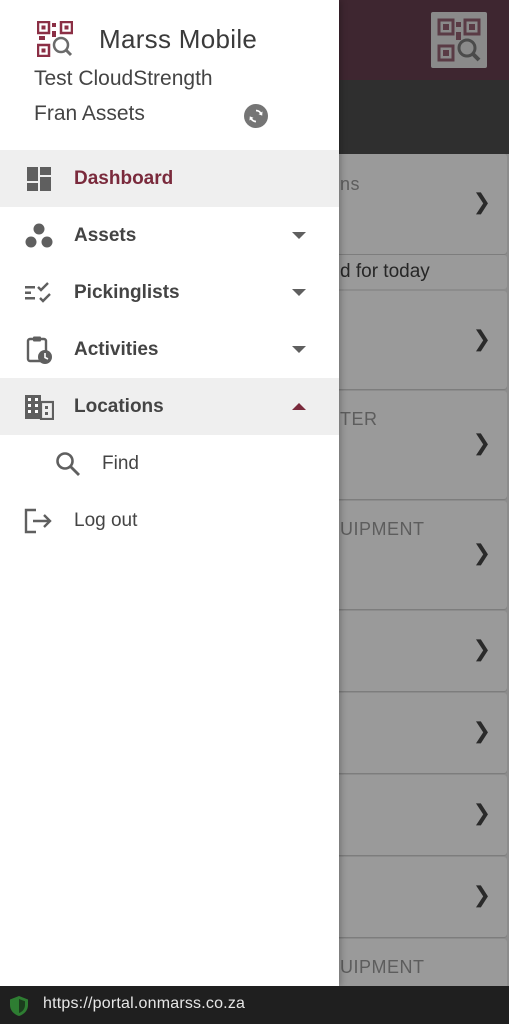 Image resolution: width=509 pixels, height=1024 pixels. I want to click on building-icon, so click(39, 407).